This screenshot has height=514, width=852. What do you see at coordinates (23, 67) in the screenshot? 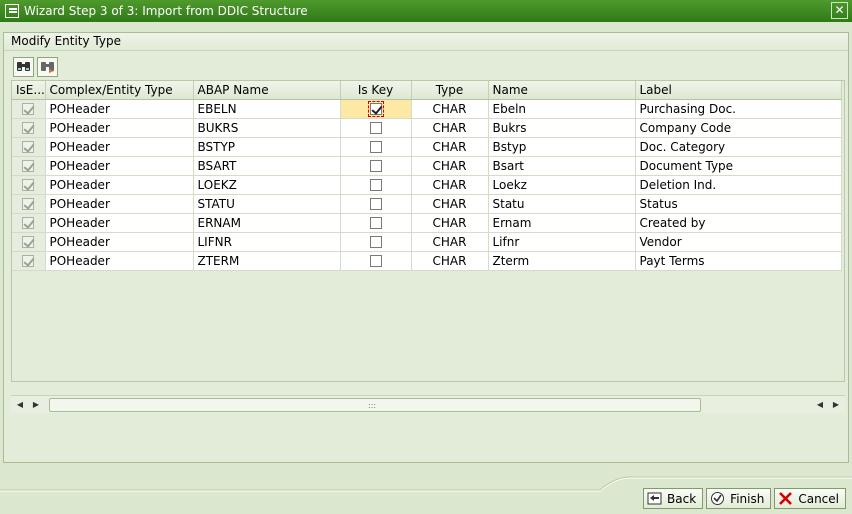
I see `find-button` at bounding box center [23, 67].